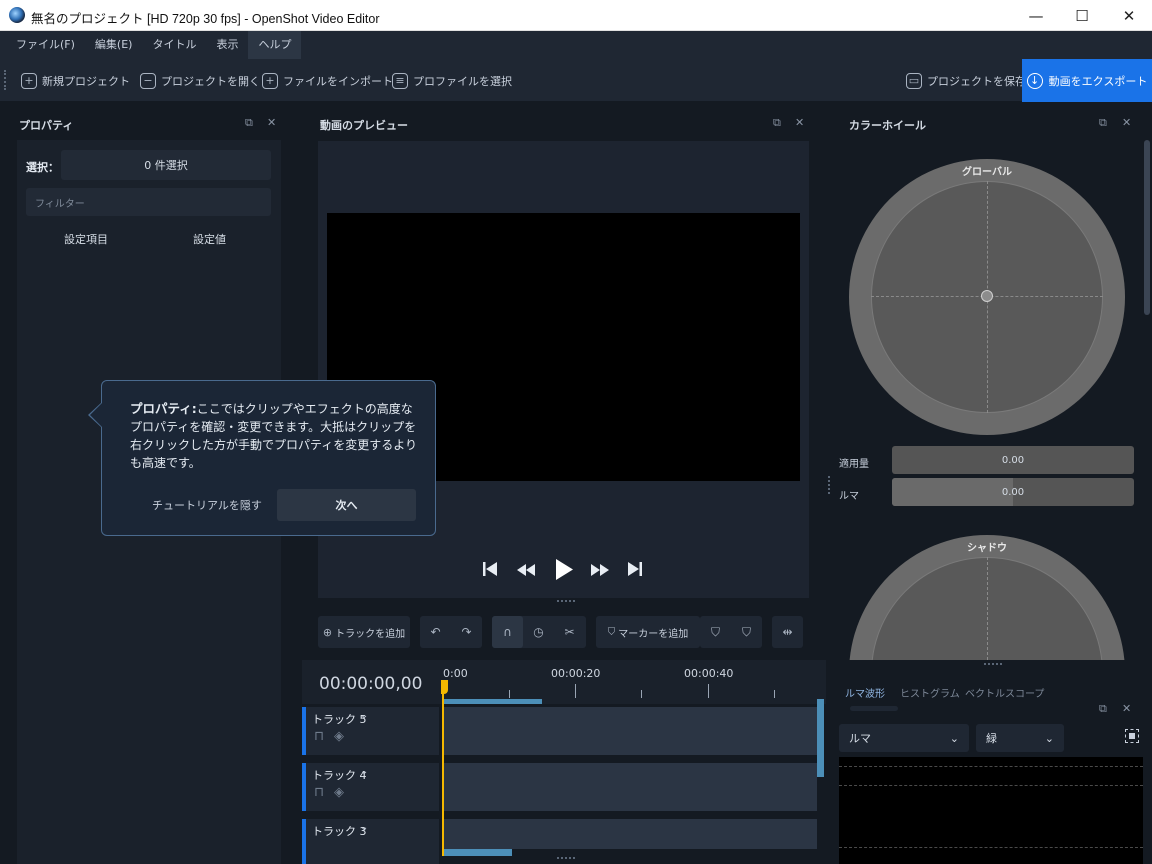  What do you see at coordinates (576, 673) in the screenshot?
I see `ruler-label-20: 00:00:20` at bounding box center [576, 673].